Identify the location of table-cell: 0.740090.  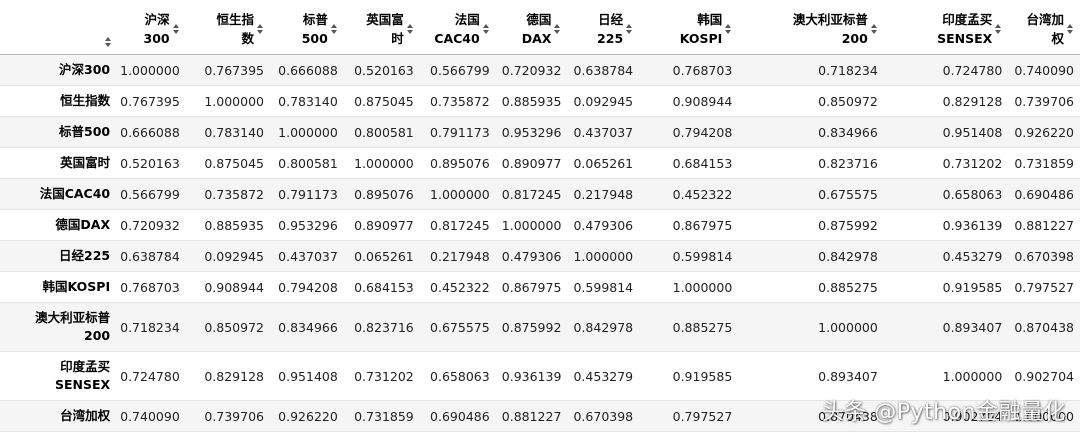
(150, 416).